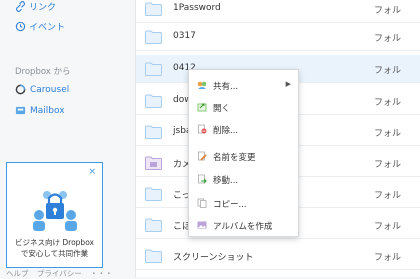  I want to click on menu-item-create-album: アルバムを作成, so click(243, 225).